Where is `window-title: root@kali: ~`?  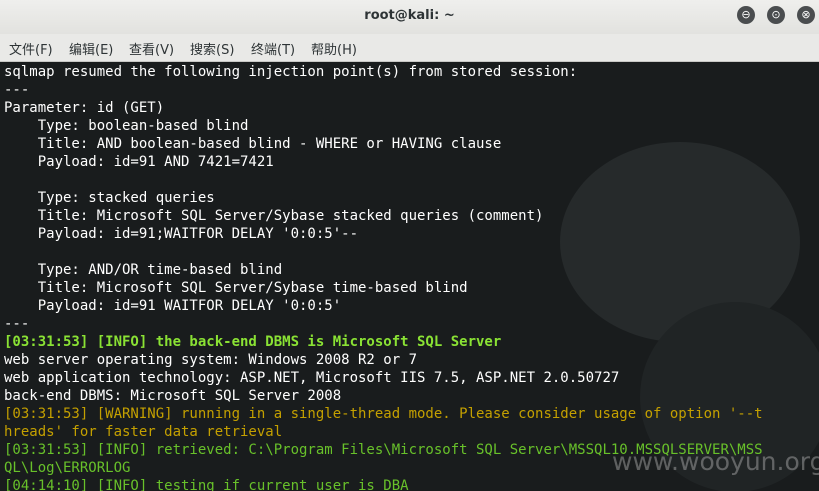 window-title: root@kali: ~ is located at coordinates (409, 15).